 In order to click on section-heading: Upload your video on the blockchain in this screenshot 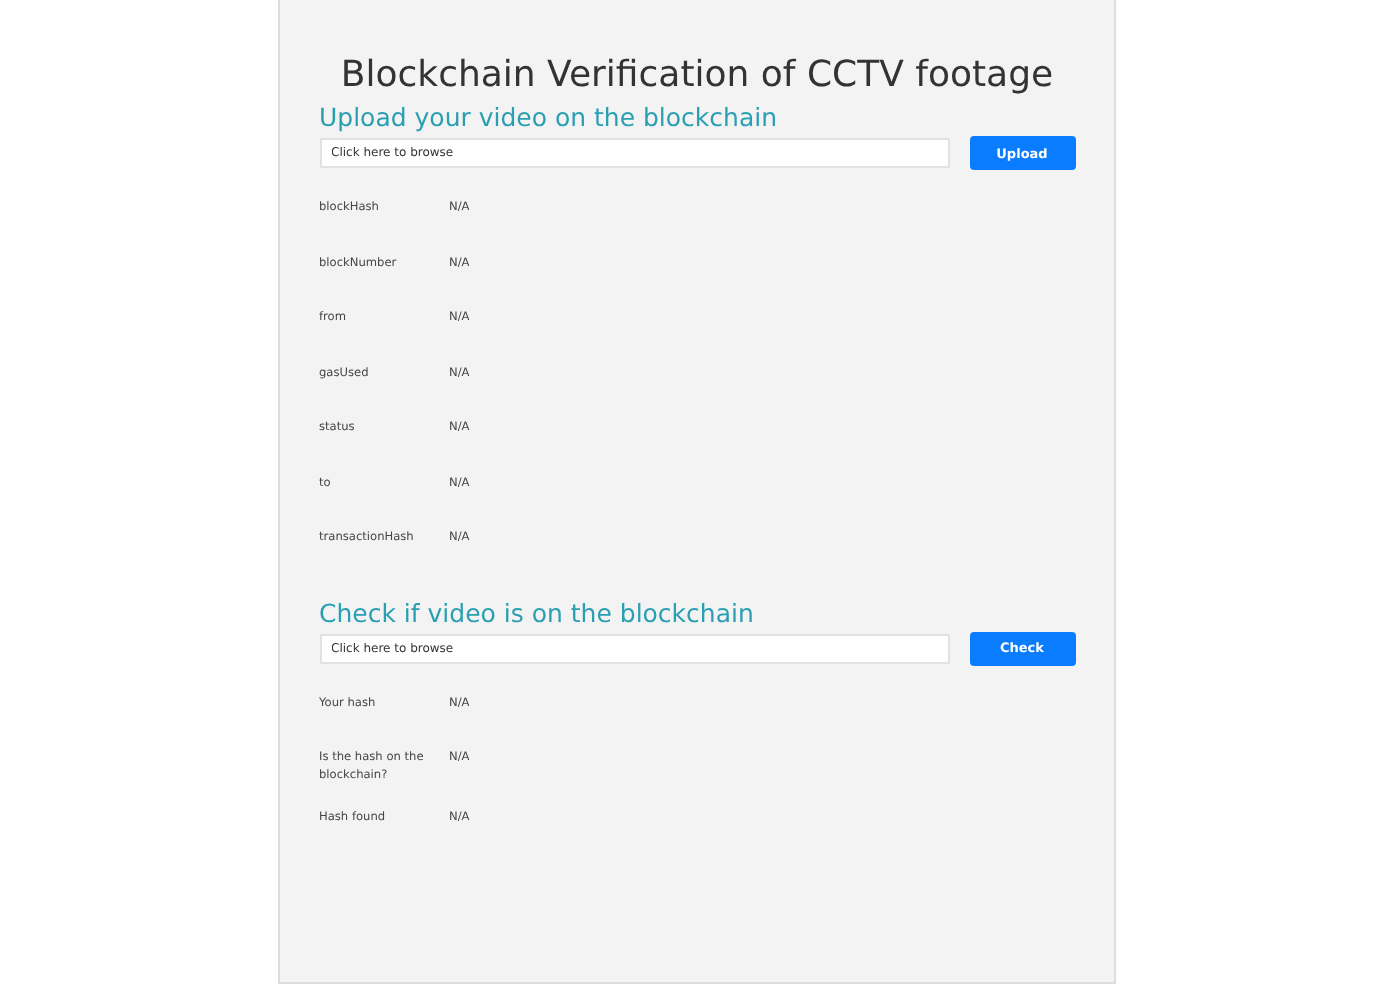, I will do `click(549, 118)`.